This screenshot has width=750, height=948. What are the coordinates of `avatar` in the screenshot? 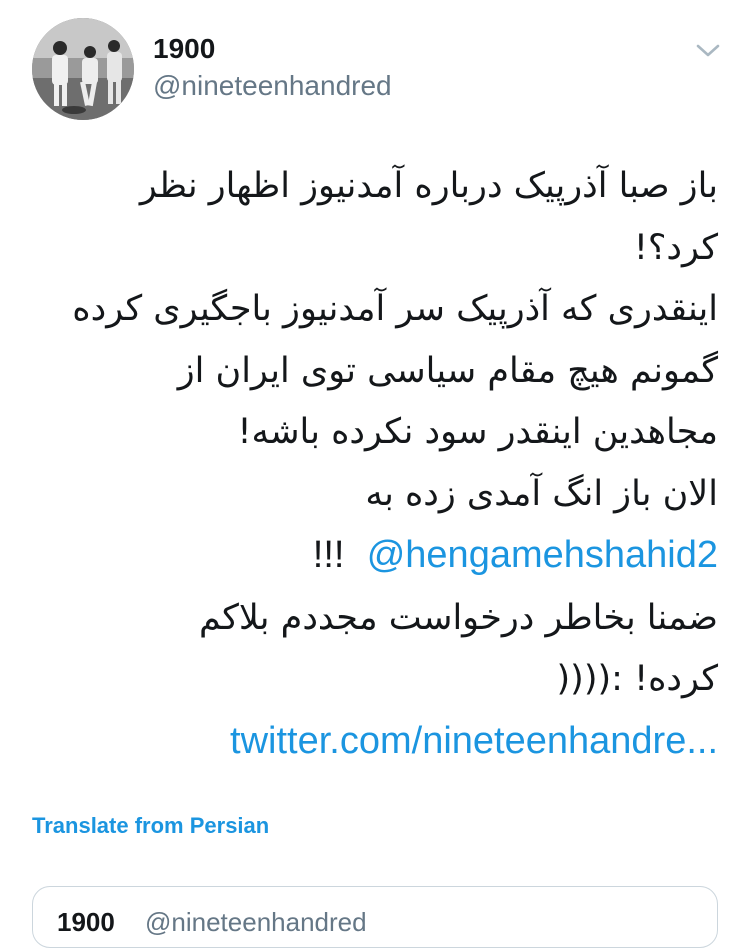 It's located at (83, 69).